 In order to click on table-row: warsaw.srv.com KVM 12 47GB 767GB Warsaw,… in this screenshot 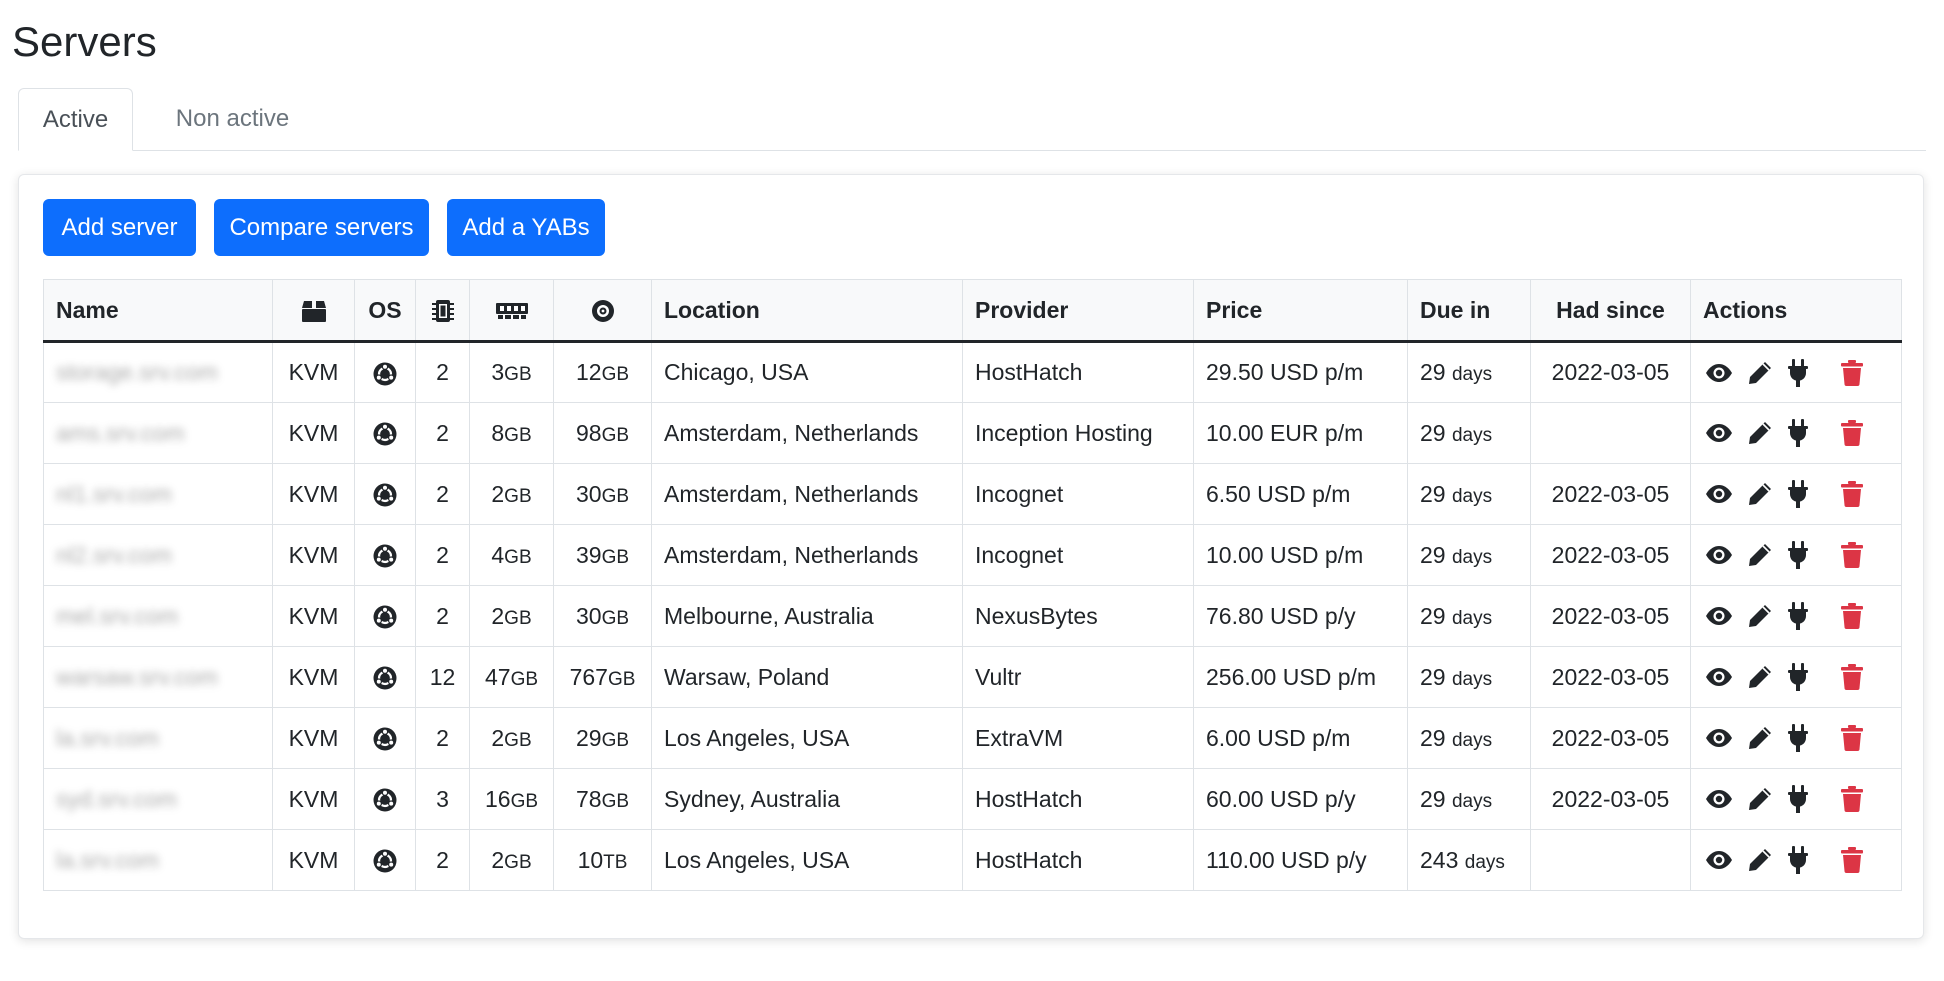, I will do `click(972, 677)`.